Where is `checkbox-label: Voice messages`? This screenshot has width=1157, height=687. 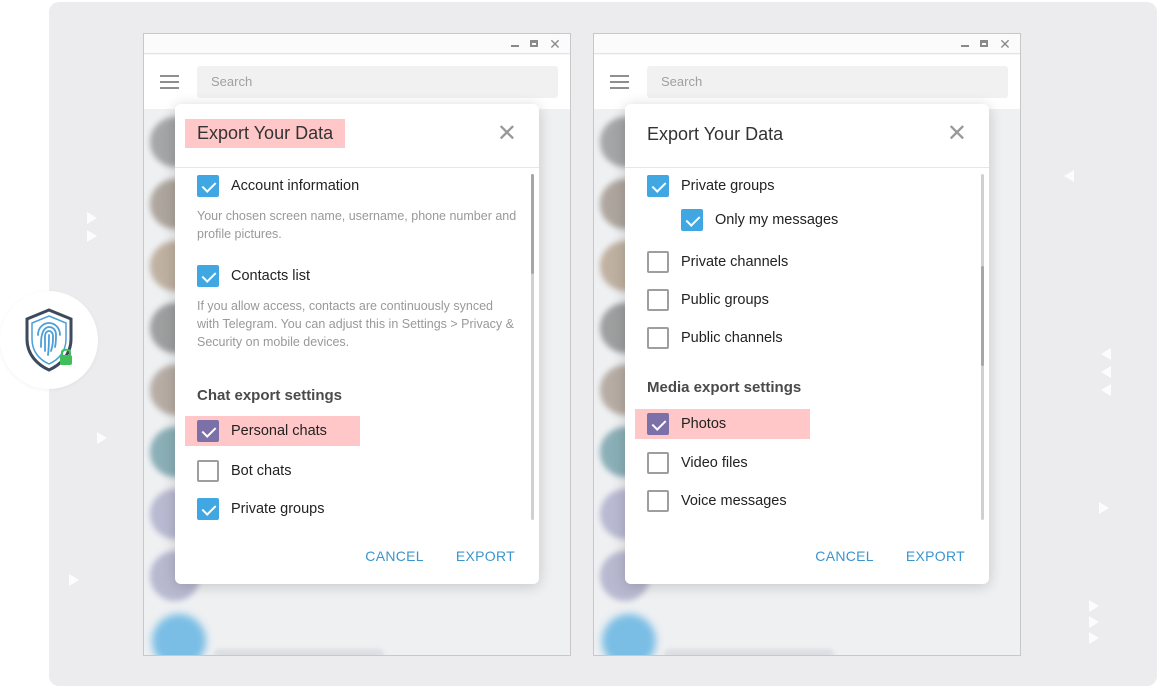 checkbox-label: Voice messages is located at coordinates (734, 501).